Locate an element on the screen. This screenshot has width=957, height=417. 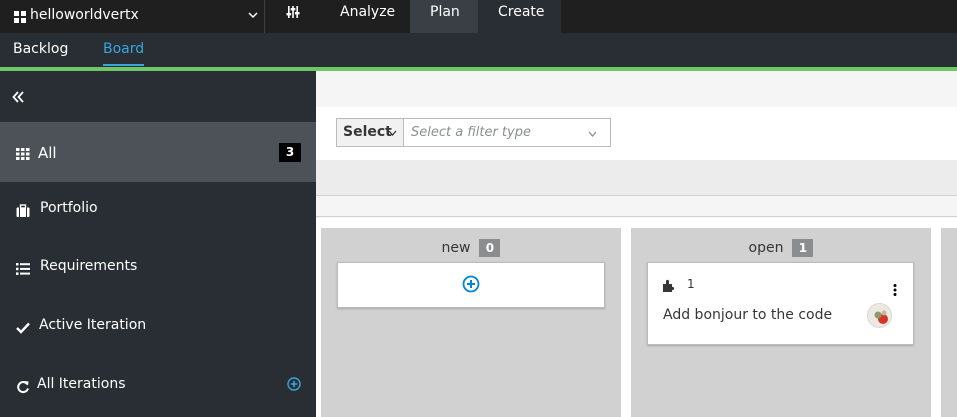
select-dropdown: Select is located at coordinates (370, 132).